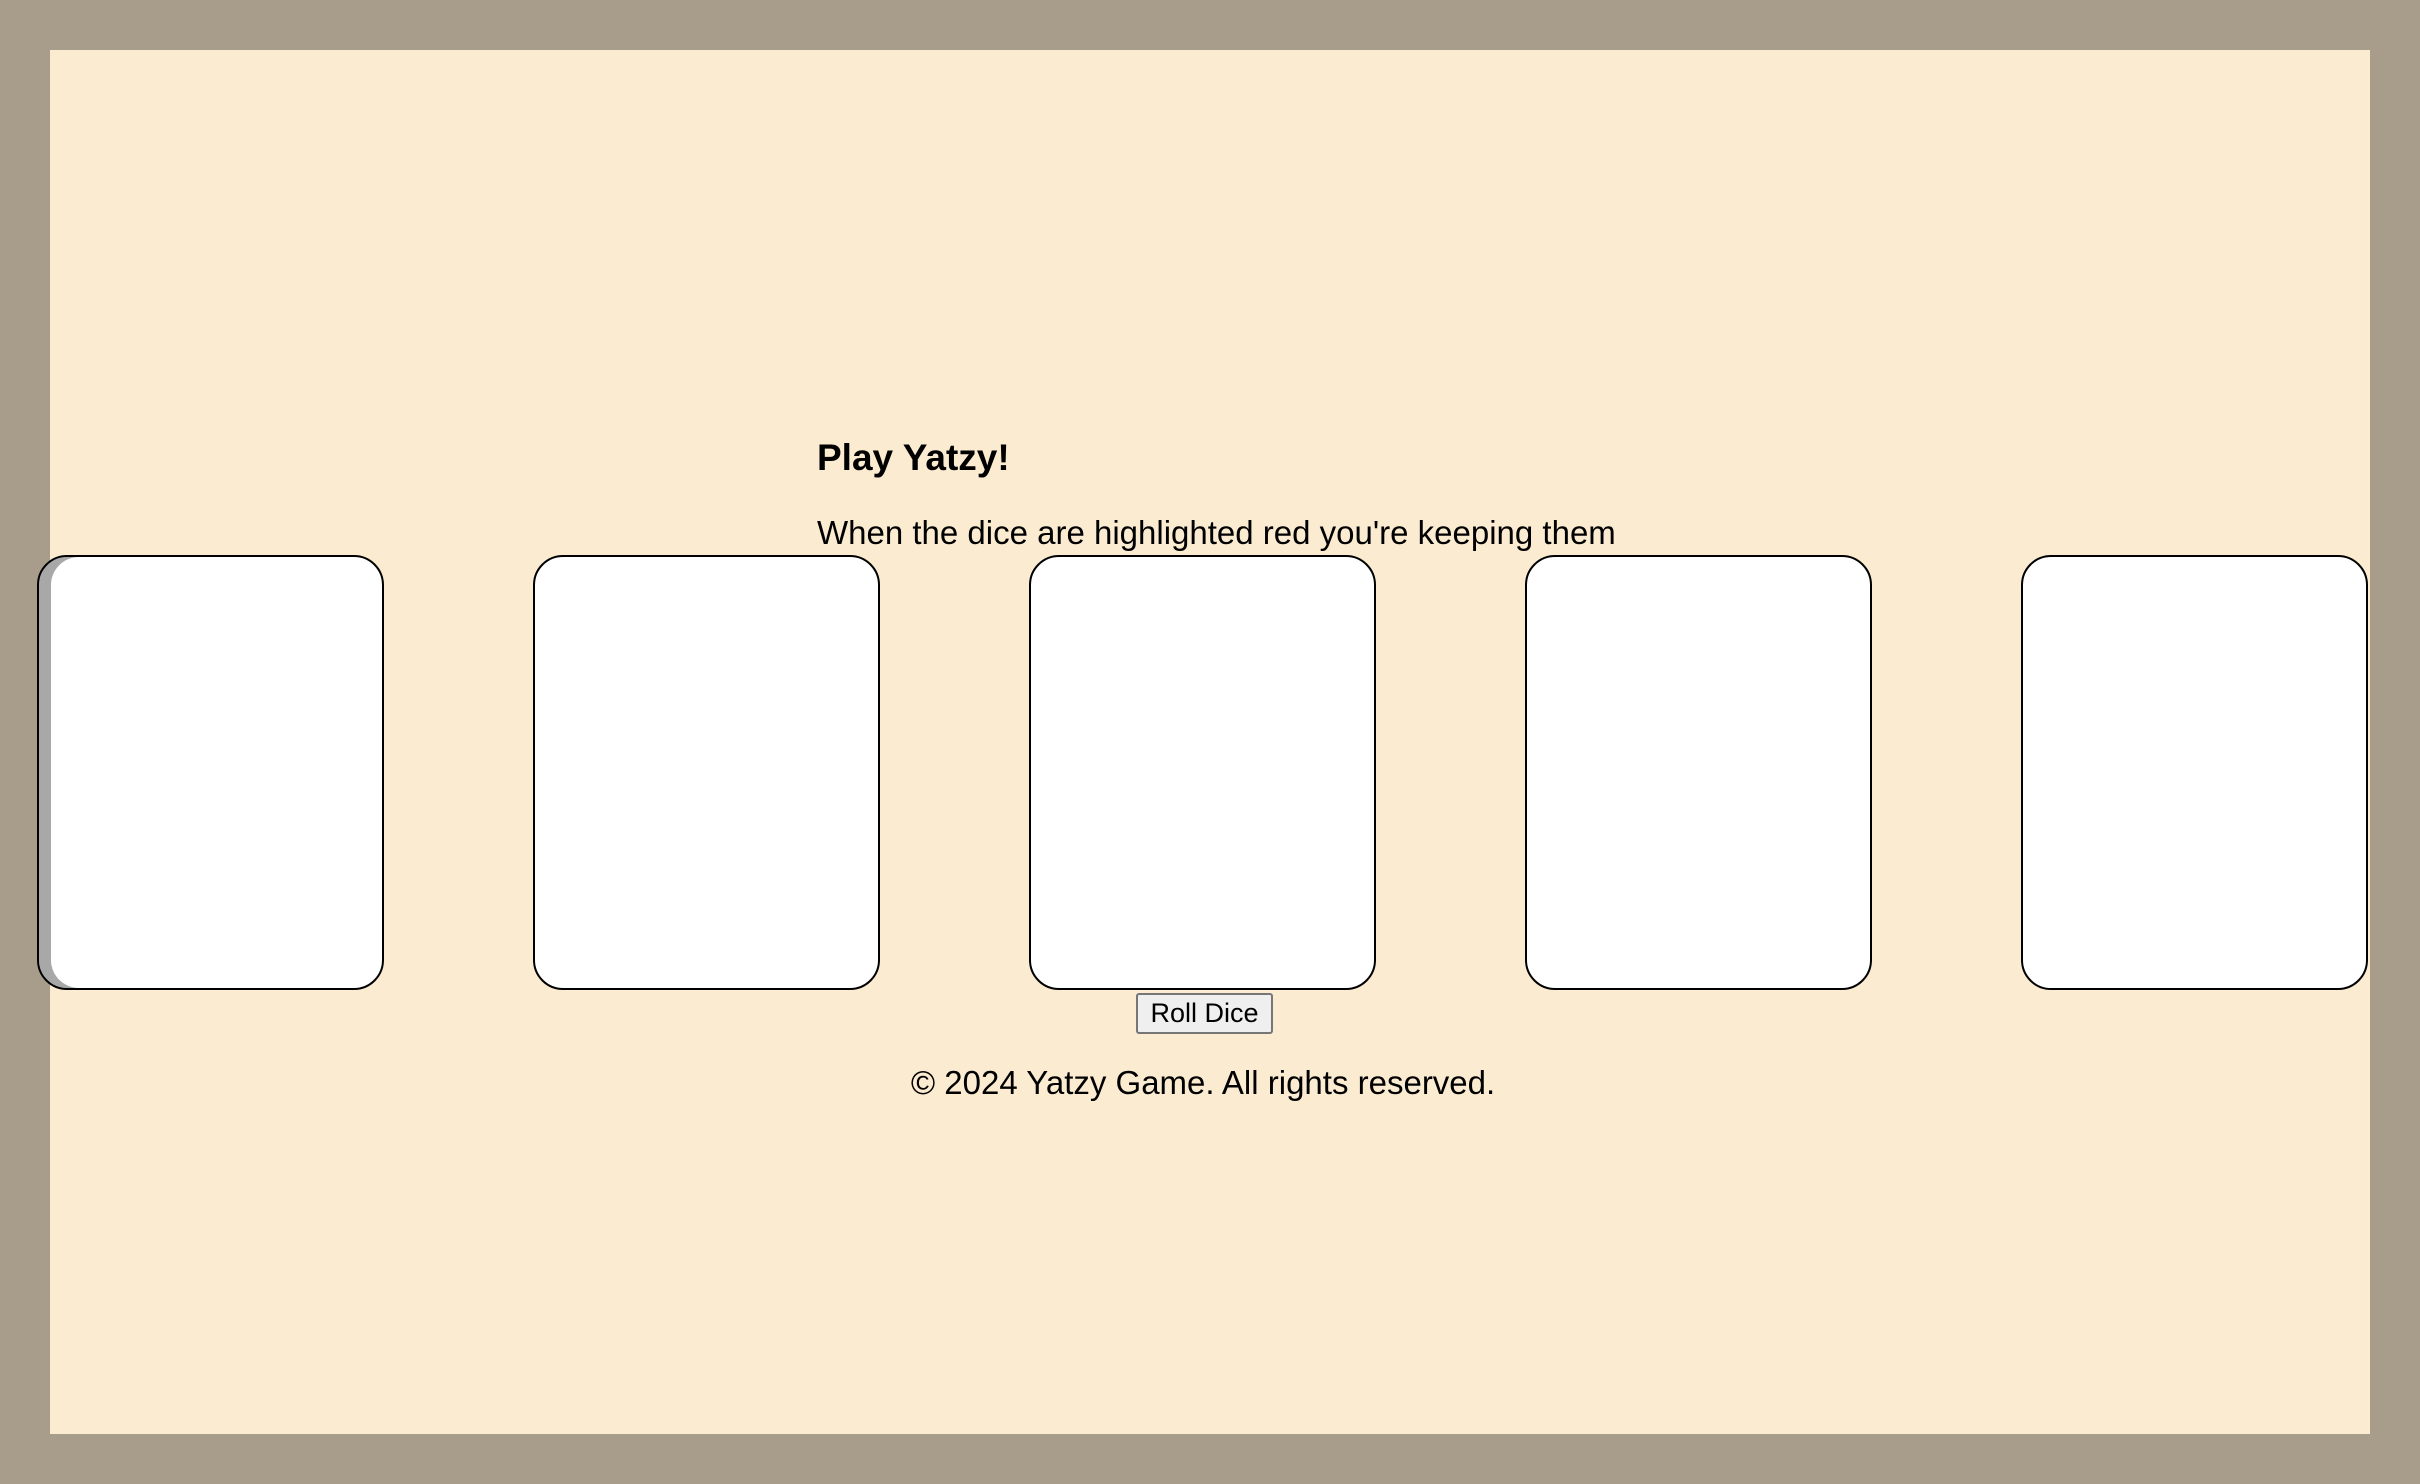 The width and height of the screenshot is (2420, 1484). I want to click on roll-dice-button: Roll Dice, so click(1204, 1013).